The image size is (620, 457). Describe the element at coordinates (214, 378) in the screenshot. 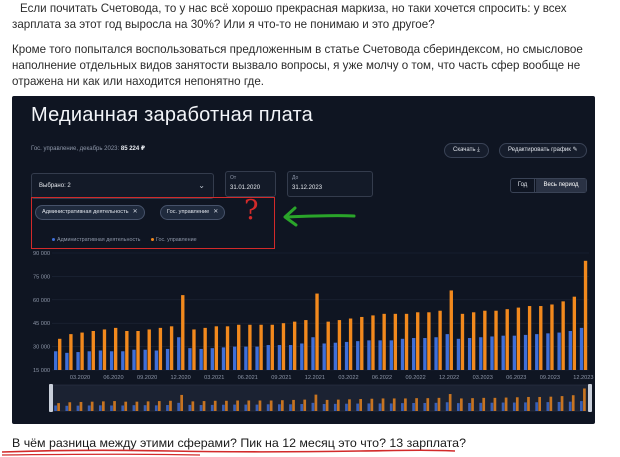

I see `x-tick-label: 03.2021` at that location.